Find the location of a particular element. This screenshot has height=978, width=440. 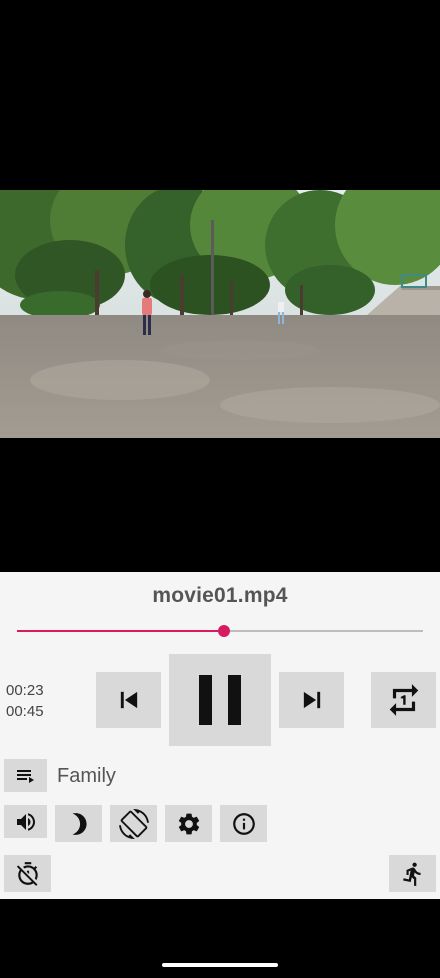

crescent-moon-icon is located at coordinates (79, 823).